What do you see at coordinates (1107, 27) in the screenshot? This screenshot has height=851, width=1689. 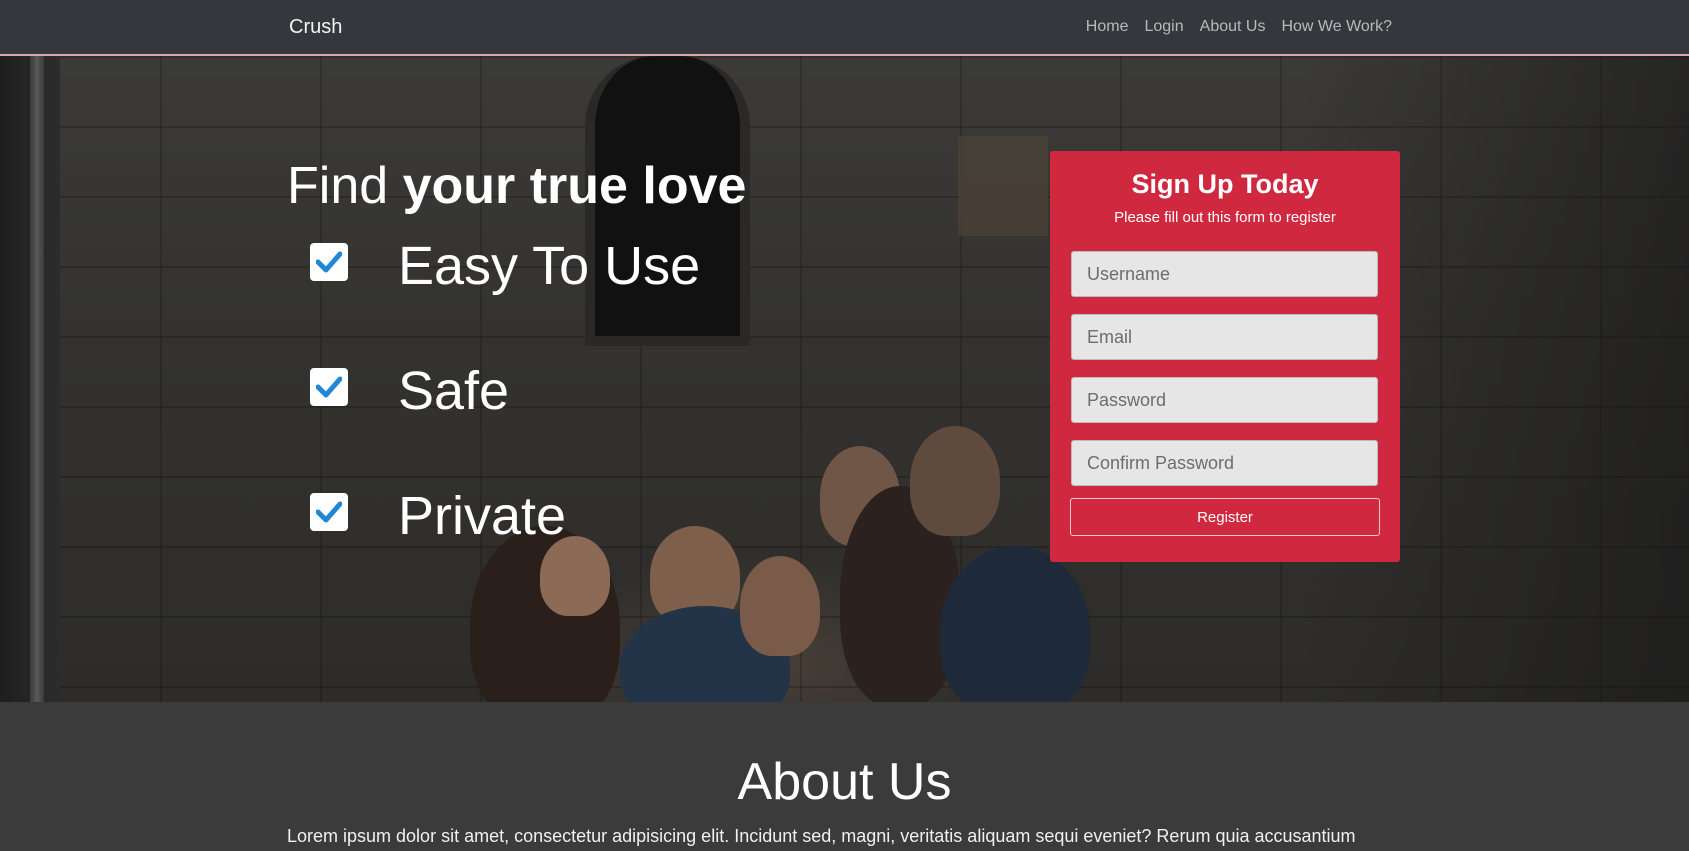 I see `nav-home: Home` at bounding box center [1107, 27].